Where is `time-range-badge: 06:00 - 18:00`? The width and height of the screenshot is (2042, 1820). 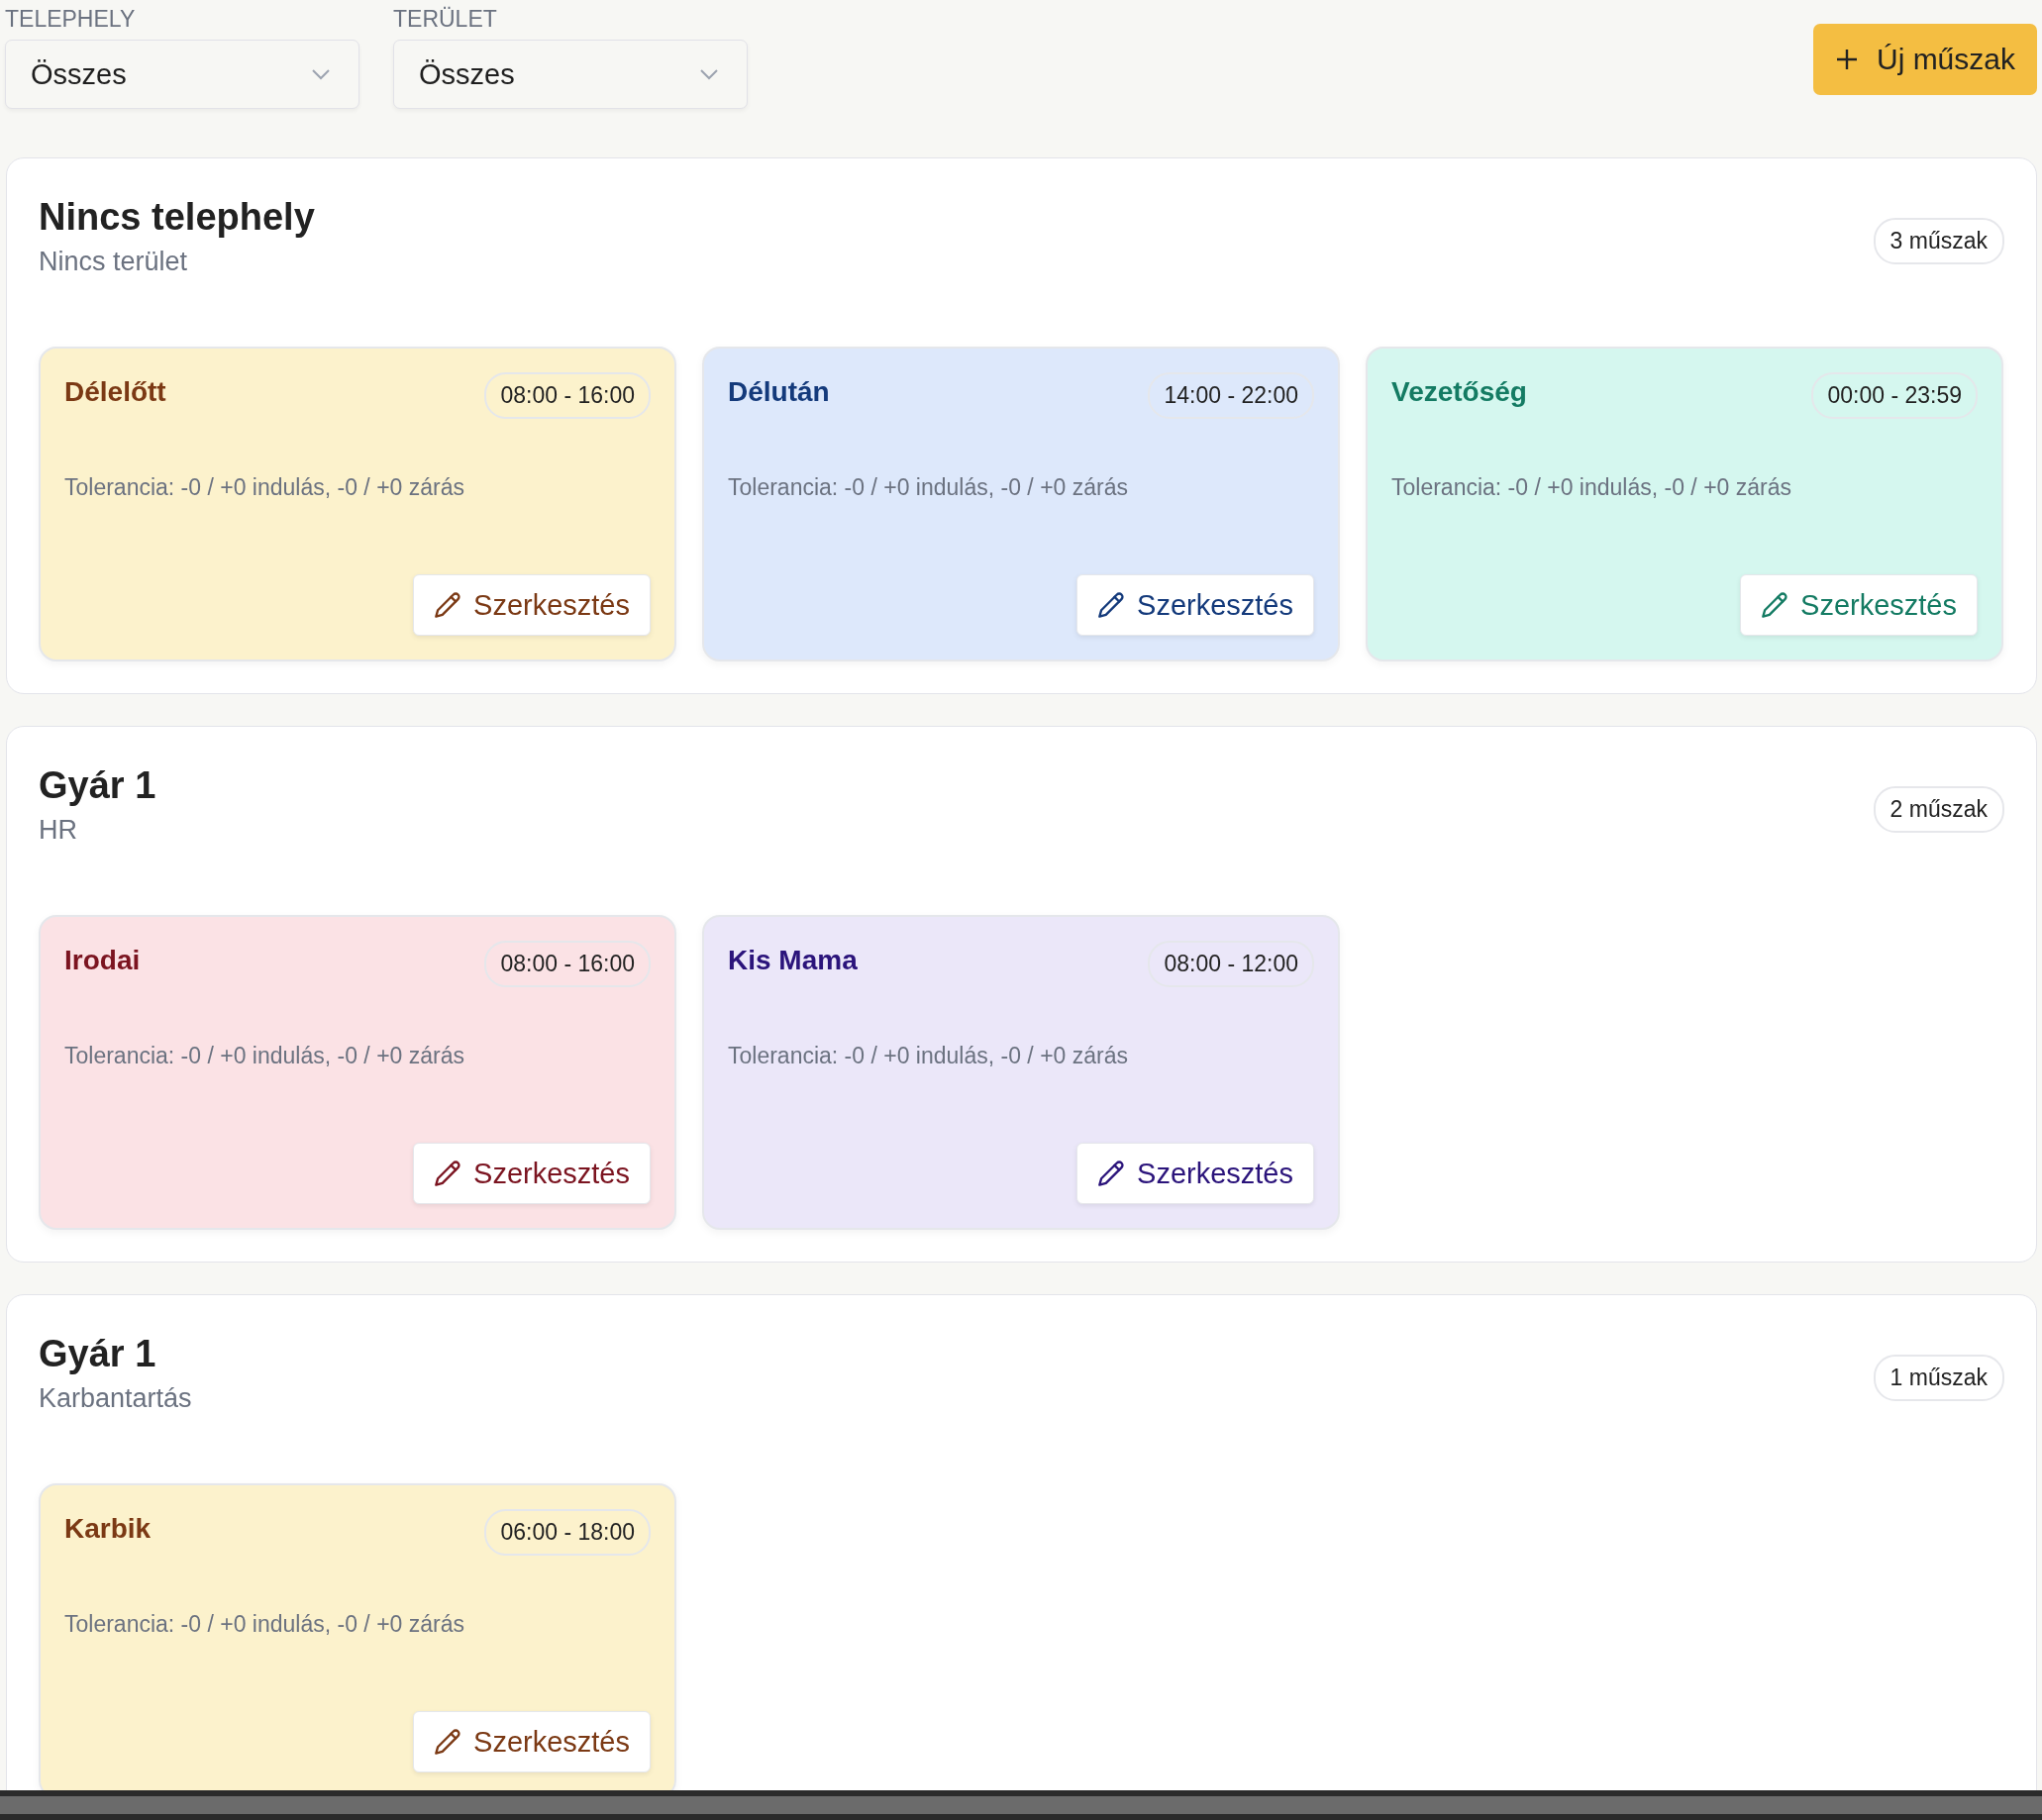 time-range-badge: 06:00 - 18:00 is located at coordinates (567, 1532).